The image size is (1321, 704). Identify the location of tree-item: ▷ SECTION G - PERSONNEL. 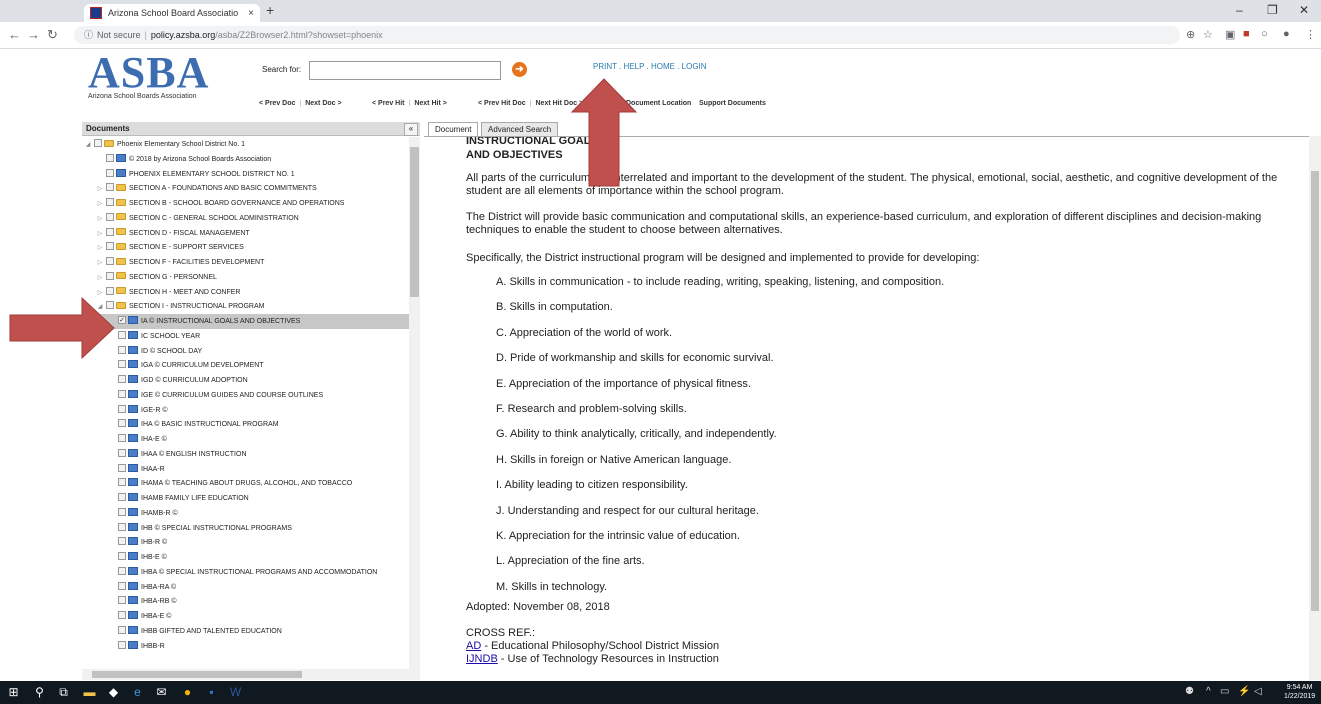
(245, 277).